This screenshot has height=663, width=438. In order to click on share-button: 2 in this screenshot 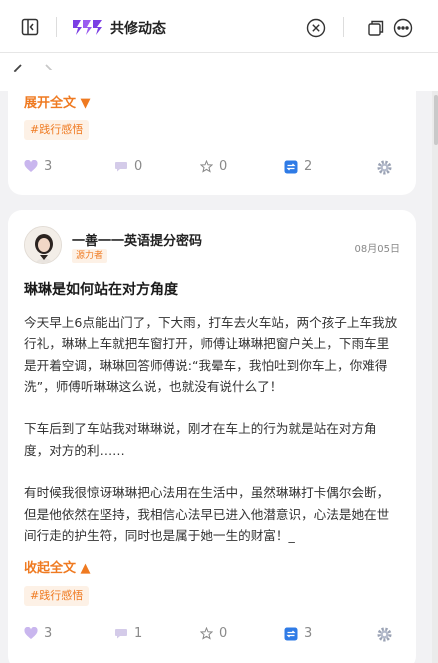, I will do `click(298, 166)`.